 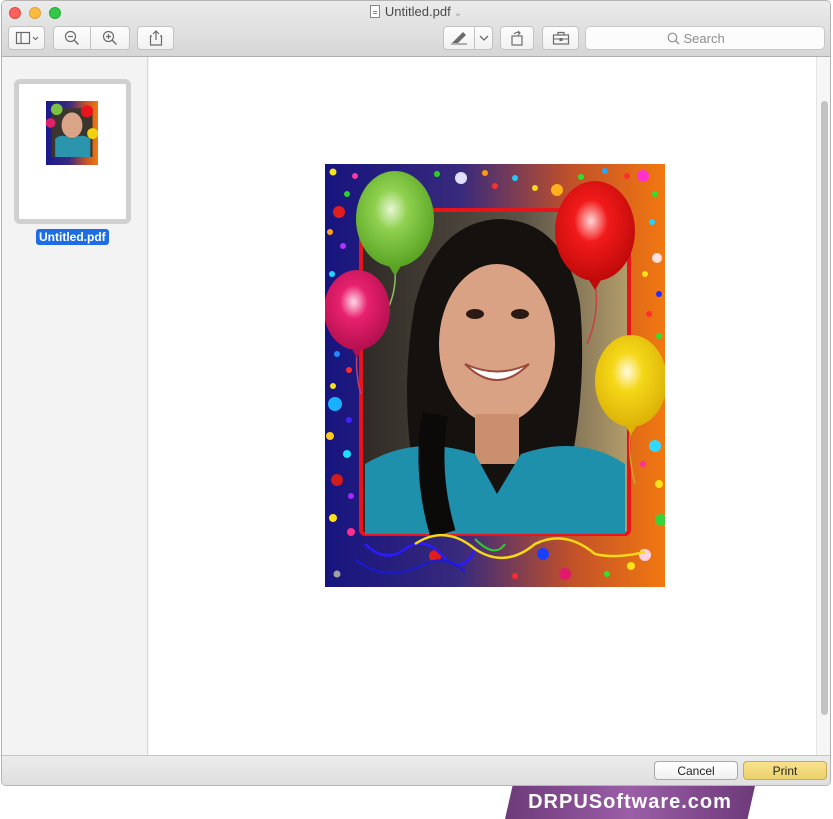 What do you see at coordinates (713, 38) in the screenshot?
I see `search-input` at bounding box center [713, 38].